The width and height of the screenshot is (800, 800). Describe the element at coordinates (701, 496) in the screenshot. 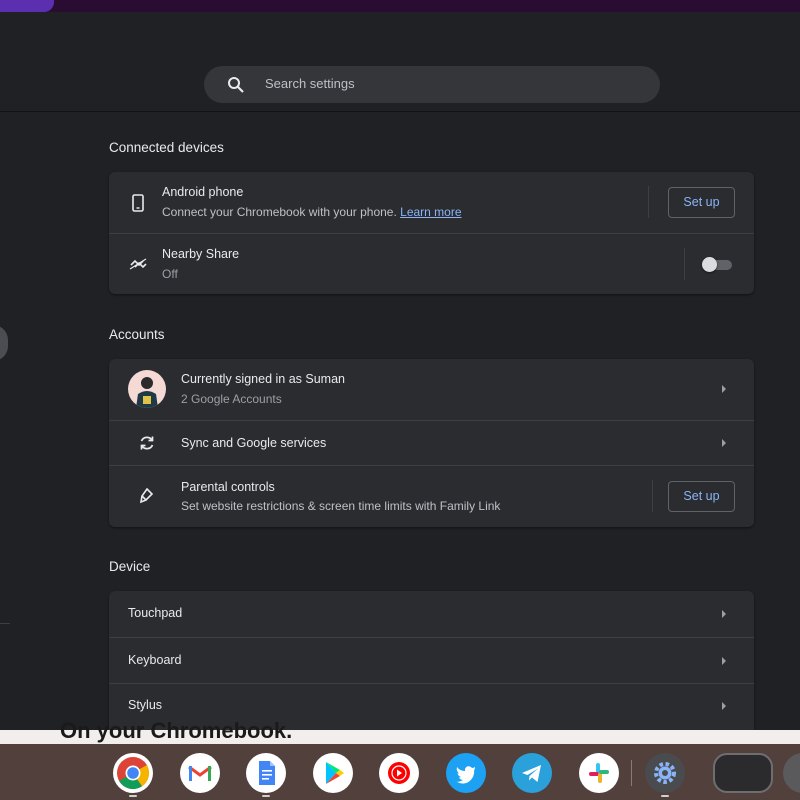

I see `parental-setup-button: Set up` at that location.